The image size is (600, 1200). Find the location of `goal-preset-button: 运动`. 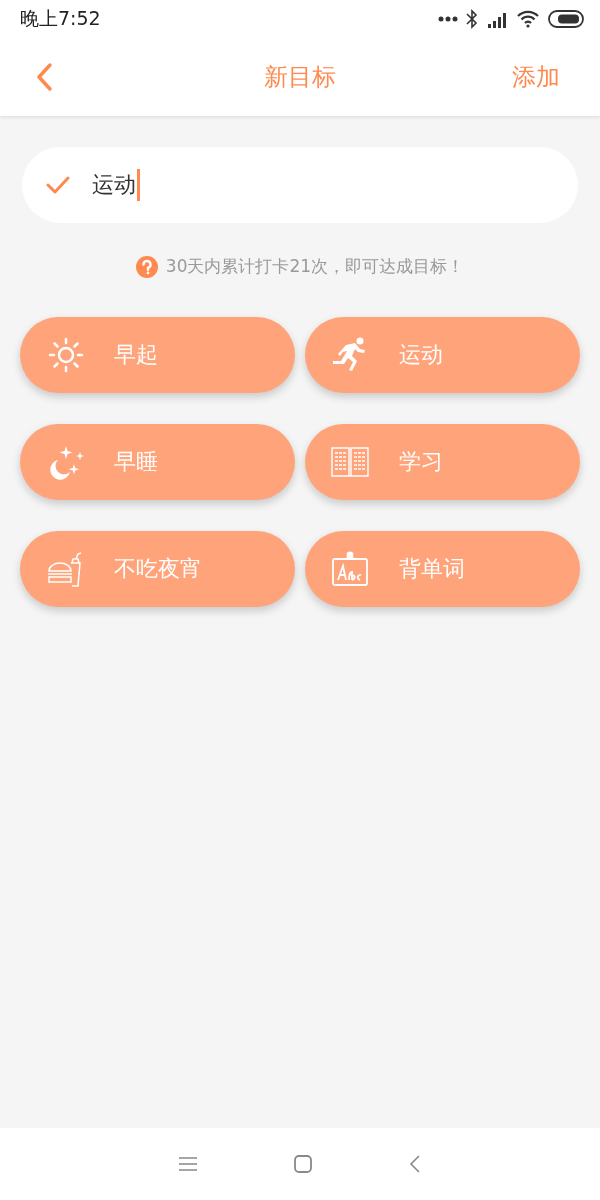

goal-preset-button: 运动 is located at coordinates (442, 355).